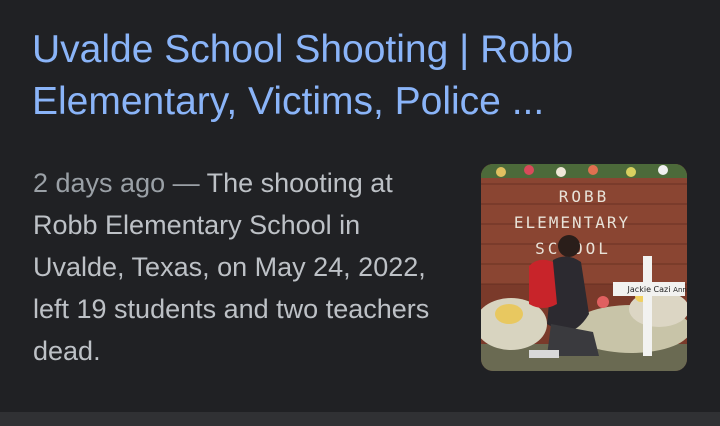  Describe the element at coordinates (649, 289) in the screenshot. I see `cross-name-text: Jackie Cazi` at that location.